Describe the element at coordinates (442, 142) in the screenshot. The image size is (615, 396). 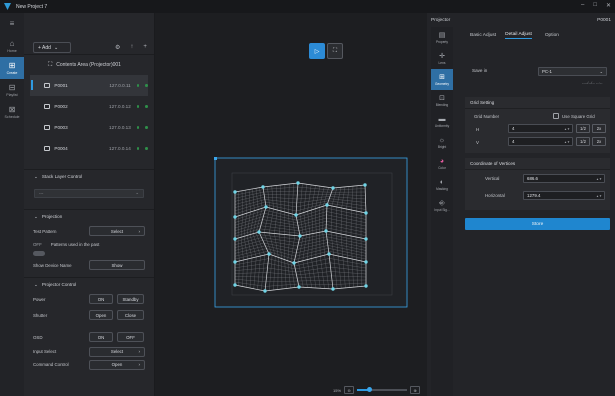
I see `rail-item-bright: ☼ Bright` at that location.